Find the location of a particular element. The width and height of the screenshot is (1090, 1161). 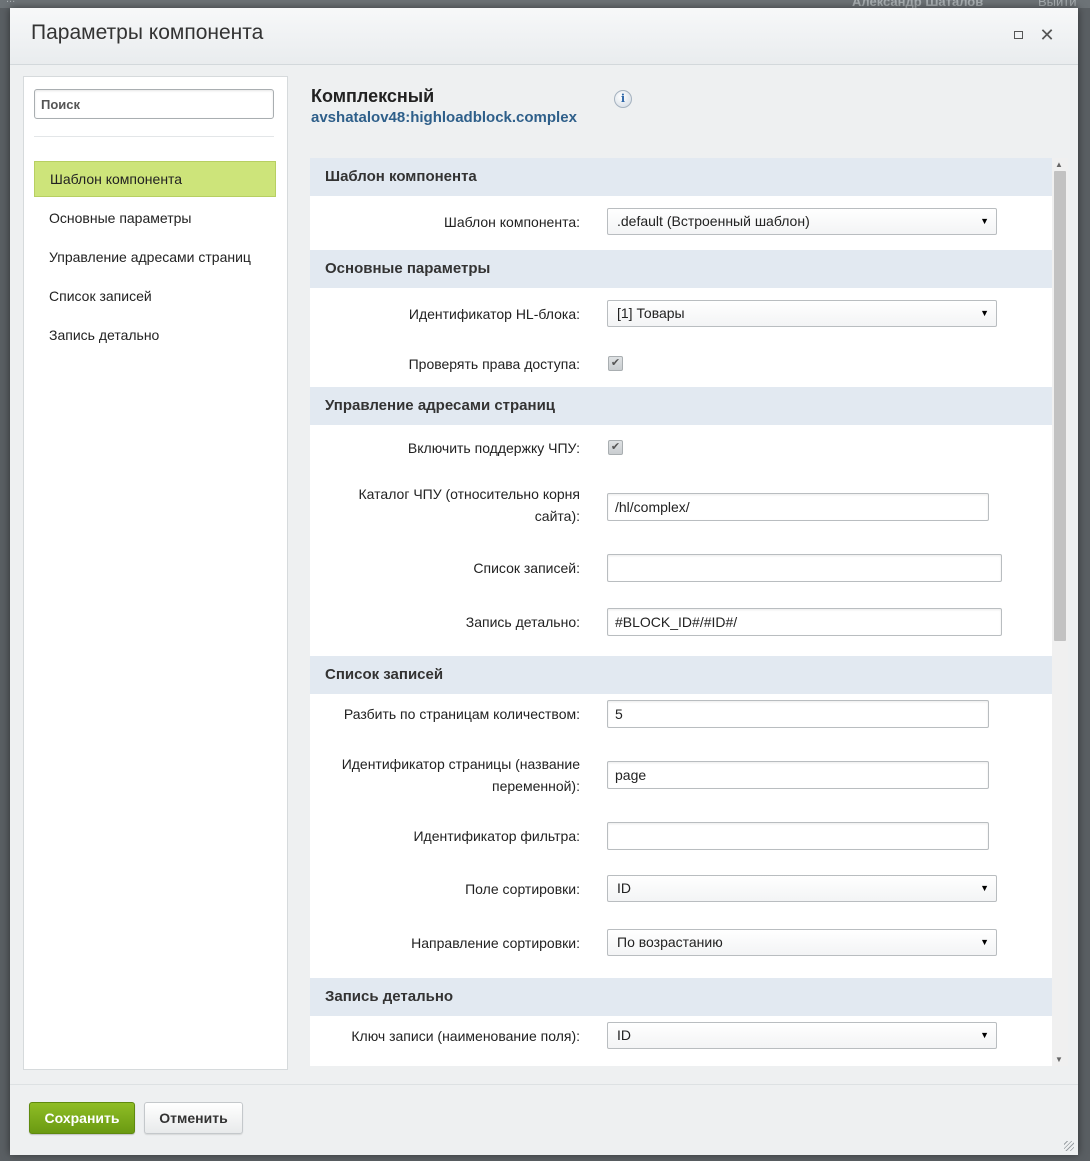

sort-dir-select-value: По возрастанию is located at coordinates (670, 942).